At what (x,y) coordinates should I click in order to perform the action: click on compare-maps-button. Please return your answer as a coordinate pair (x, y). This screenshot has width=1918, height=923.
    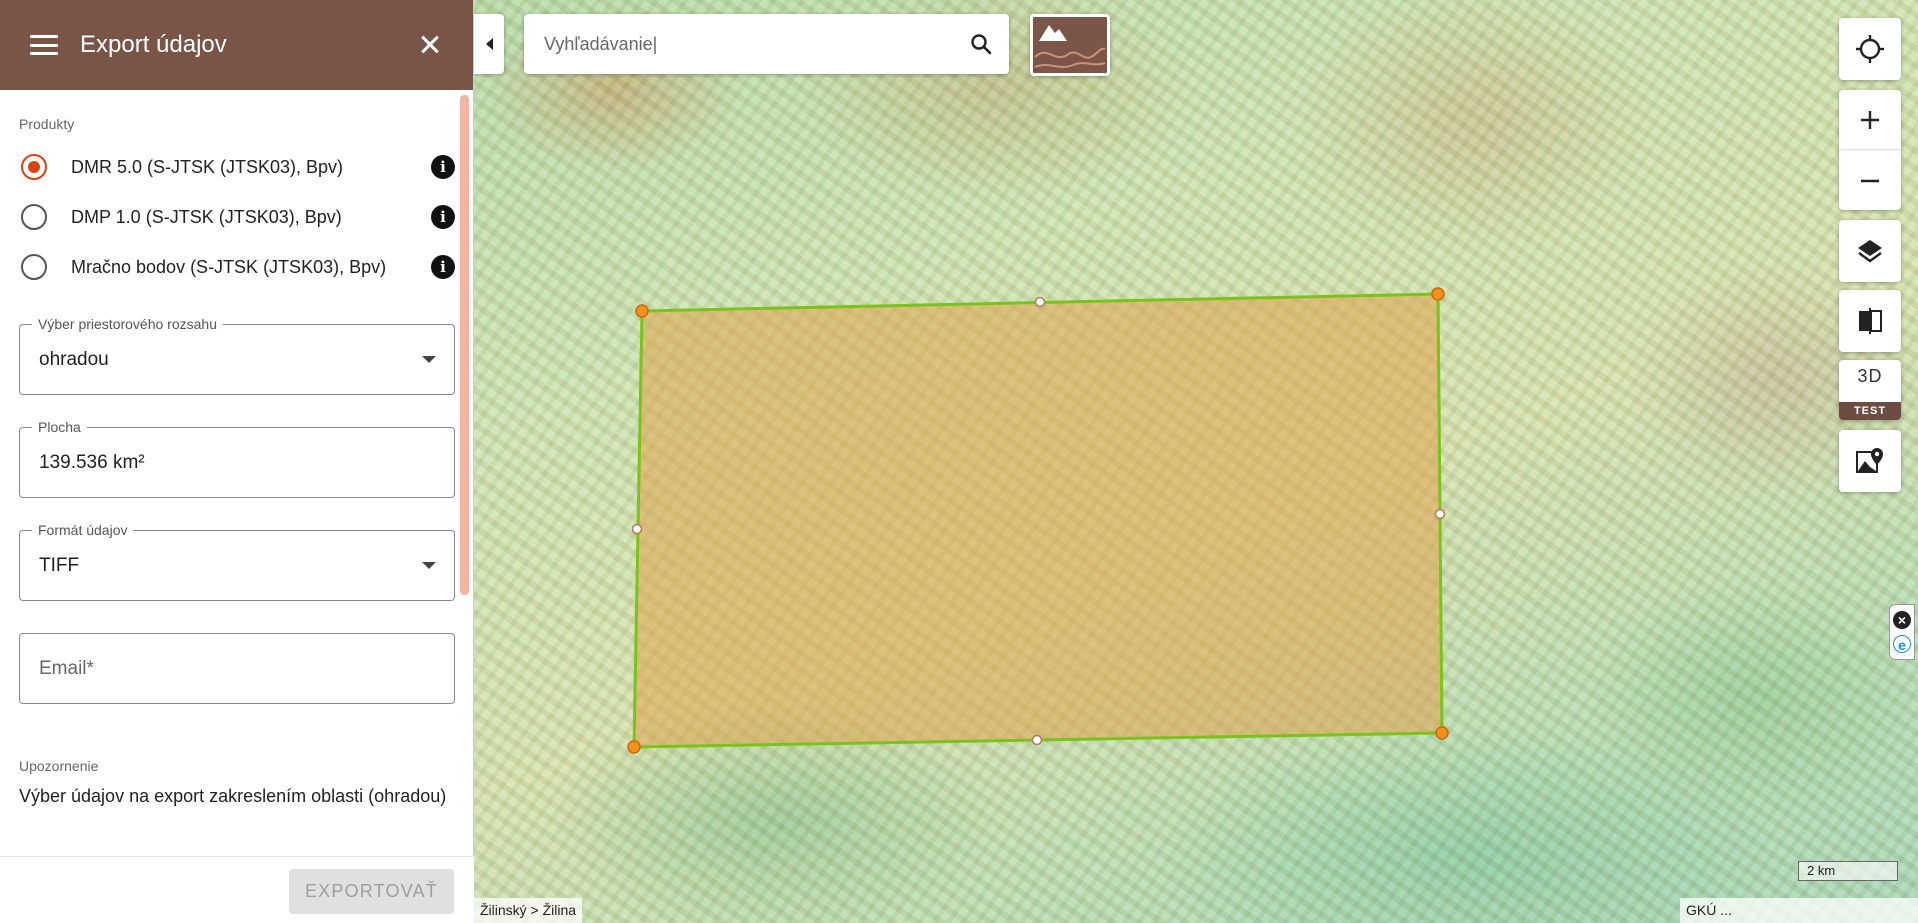
    Looking at the image, I should click on (1870, 321).